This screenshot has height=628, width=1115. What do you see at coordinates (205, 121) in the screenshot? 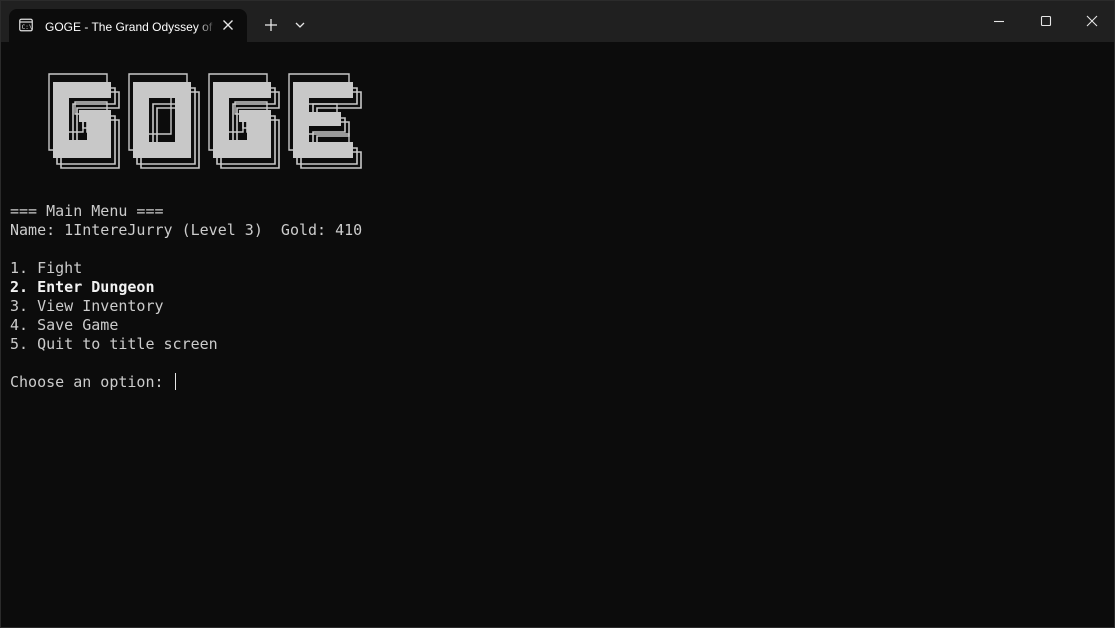
I see `ascii-art-banner` at bounding box center [205, 121].